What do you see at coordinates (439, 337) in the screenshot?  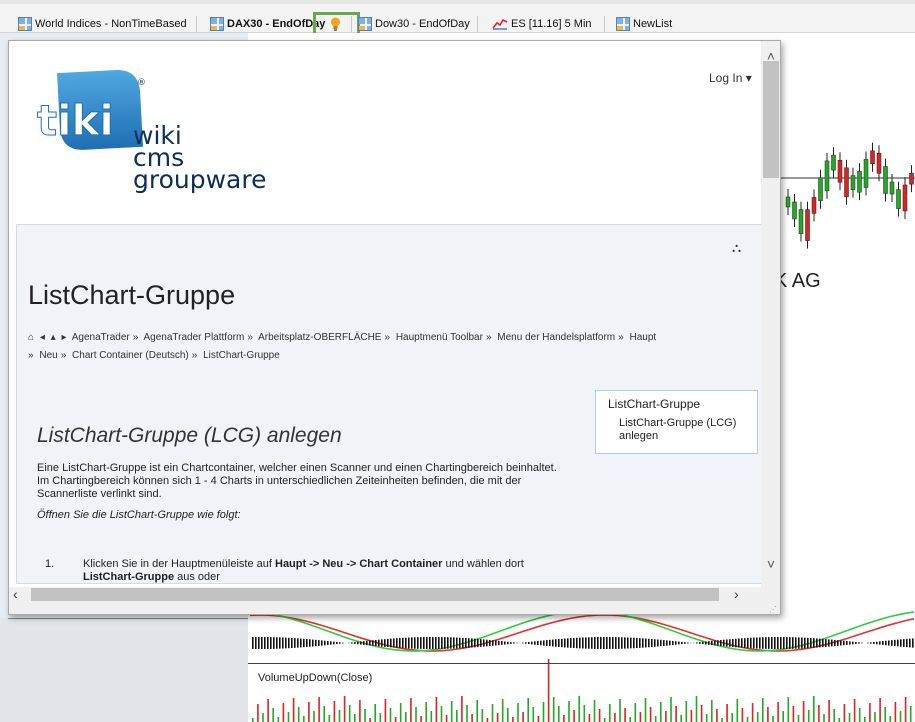 I see `breadcrumb-link: Hauptmenü Toolbar` at bounding box center [439, 337].